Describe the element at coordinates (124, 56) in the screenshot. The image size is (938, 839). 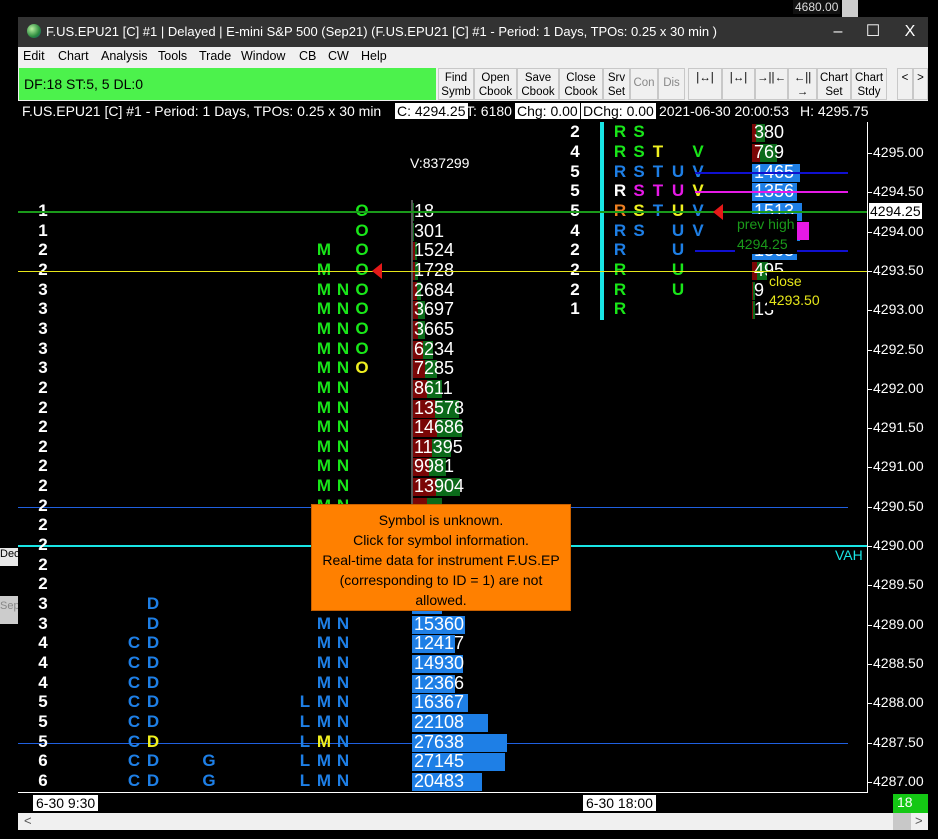
I see `menu-analysis: Analysis` at that location.